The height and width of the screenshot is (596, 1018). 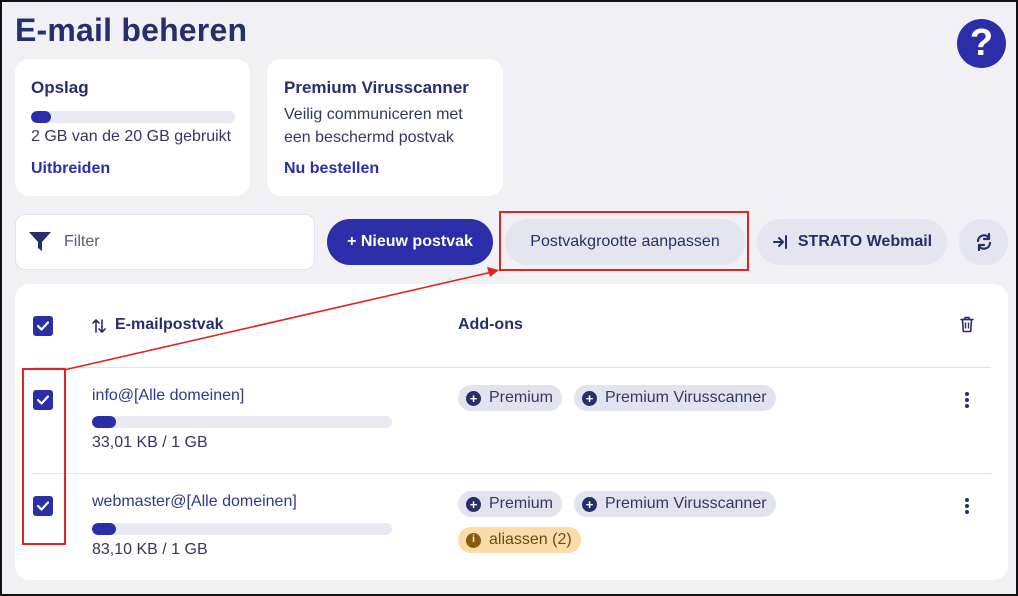 I want to click on sort-icon, so click(x=99, y=326).